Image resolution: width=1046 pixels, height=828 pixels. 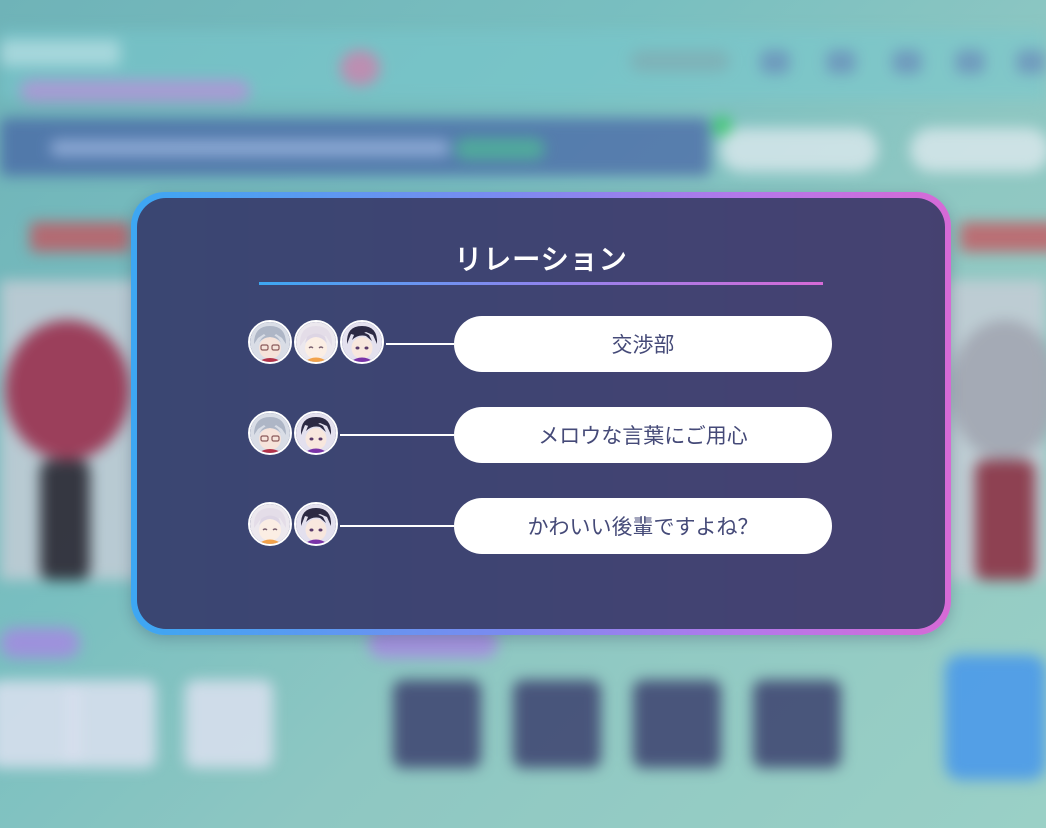 What do you see at coordinates (500, 149) in the screenshot?
I see `bg-nav-button` at bounding box center [500, 149].